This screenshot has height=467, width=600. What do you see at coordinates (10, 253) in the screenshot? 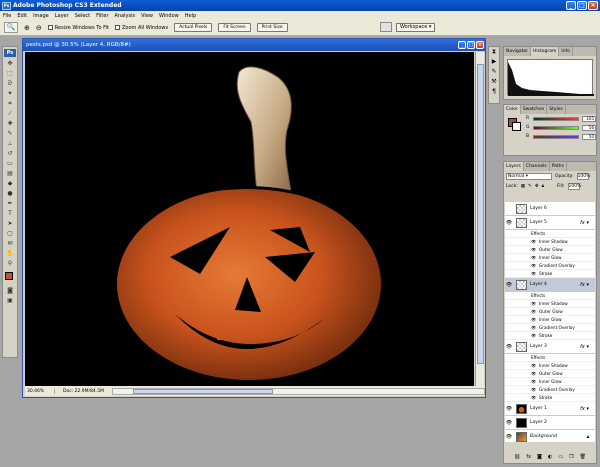
I see `hand-tool-icon: ✋` at bounding box center [10, 253].